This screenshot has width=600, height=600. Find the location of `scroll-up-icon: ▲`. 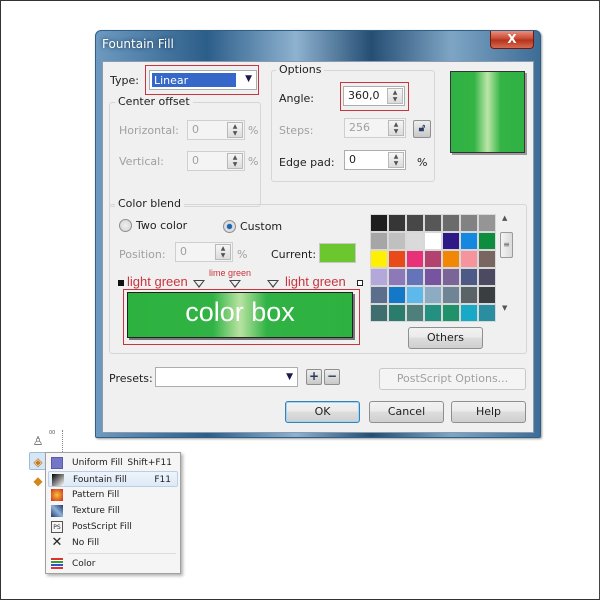

scroll-up-icon: ▲ is located at coordinates (504, 218).